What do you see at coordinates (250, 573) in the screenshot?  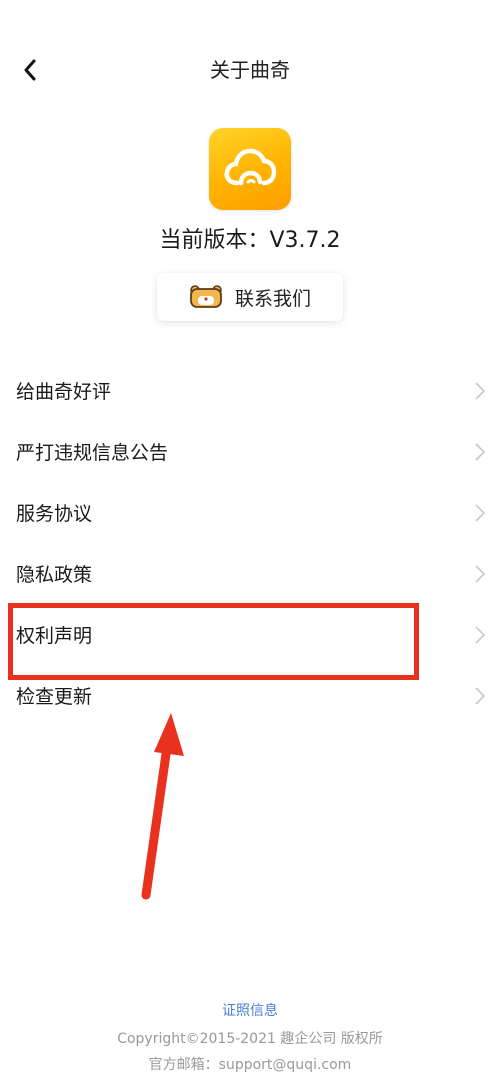 I see `menu-item-privacy-policy: 隐私政策` at bounding box center [250, 573].